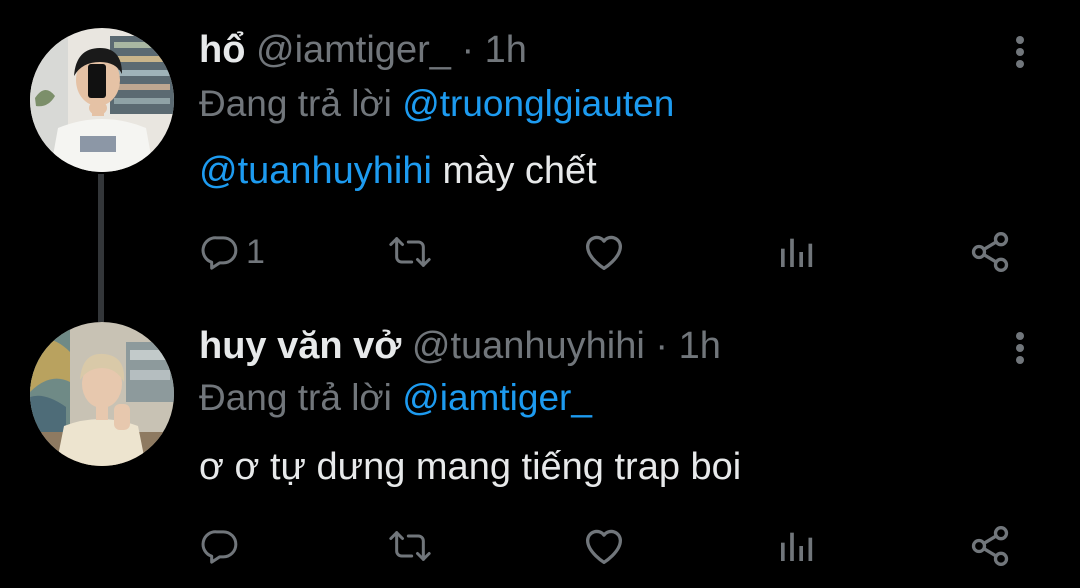 Image resolution: width=1080 pixels, height=588 pixels. I want to click on tweet-text: ơ ơ tự dưng mang tiếng trap boi, so click(470, 467).